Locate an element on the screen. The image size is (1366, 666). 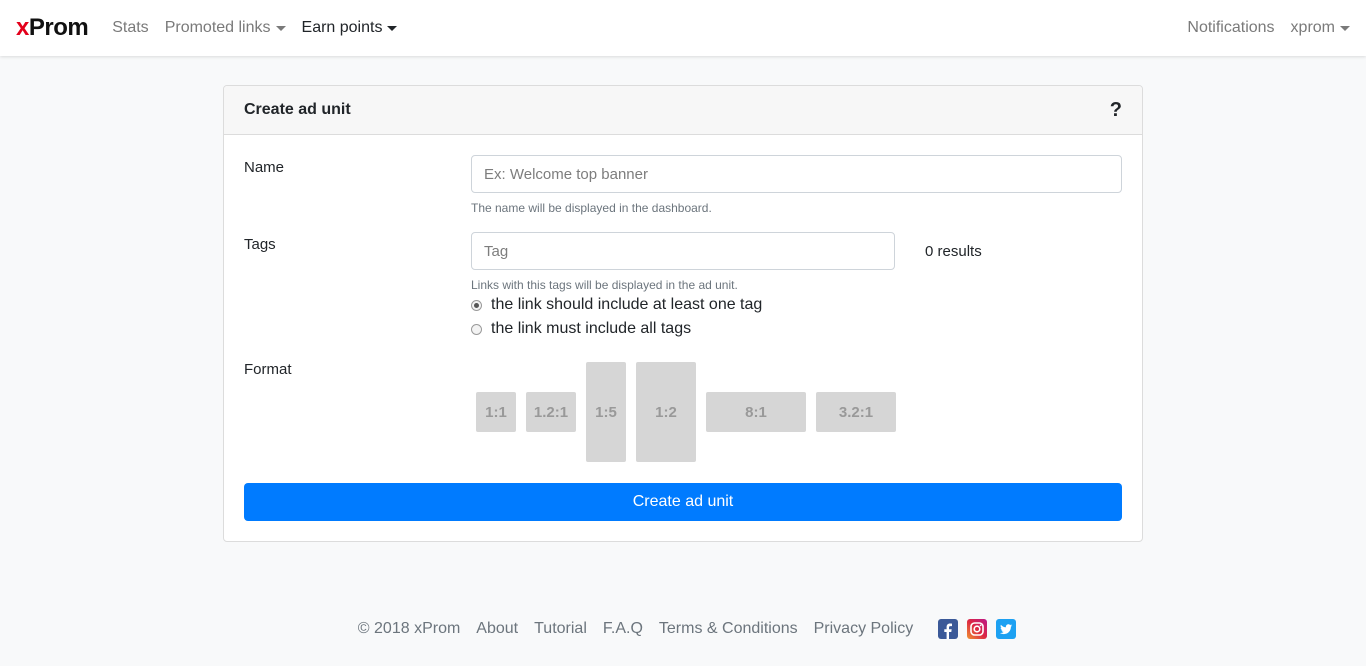
format-1-5: 1:5 is located at coordinates (606, 412).